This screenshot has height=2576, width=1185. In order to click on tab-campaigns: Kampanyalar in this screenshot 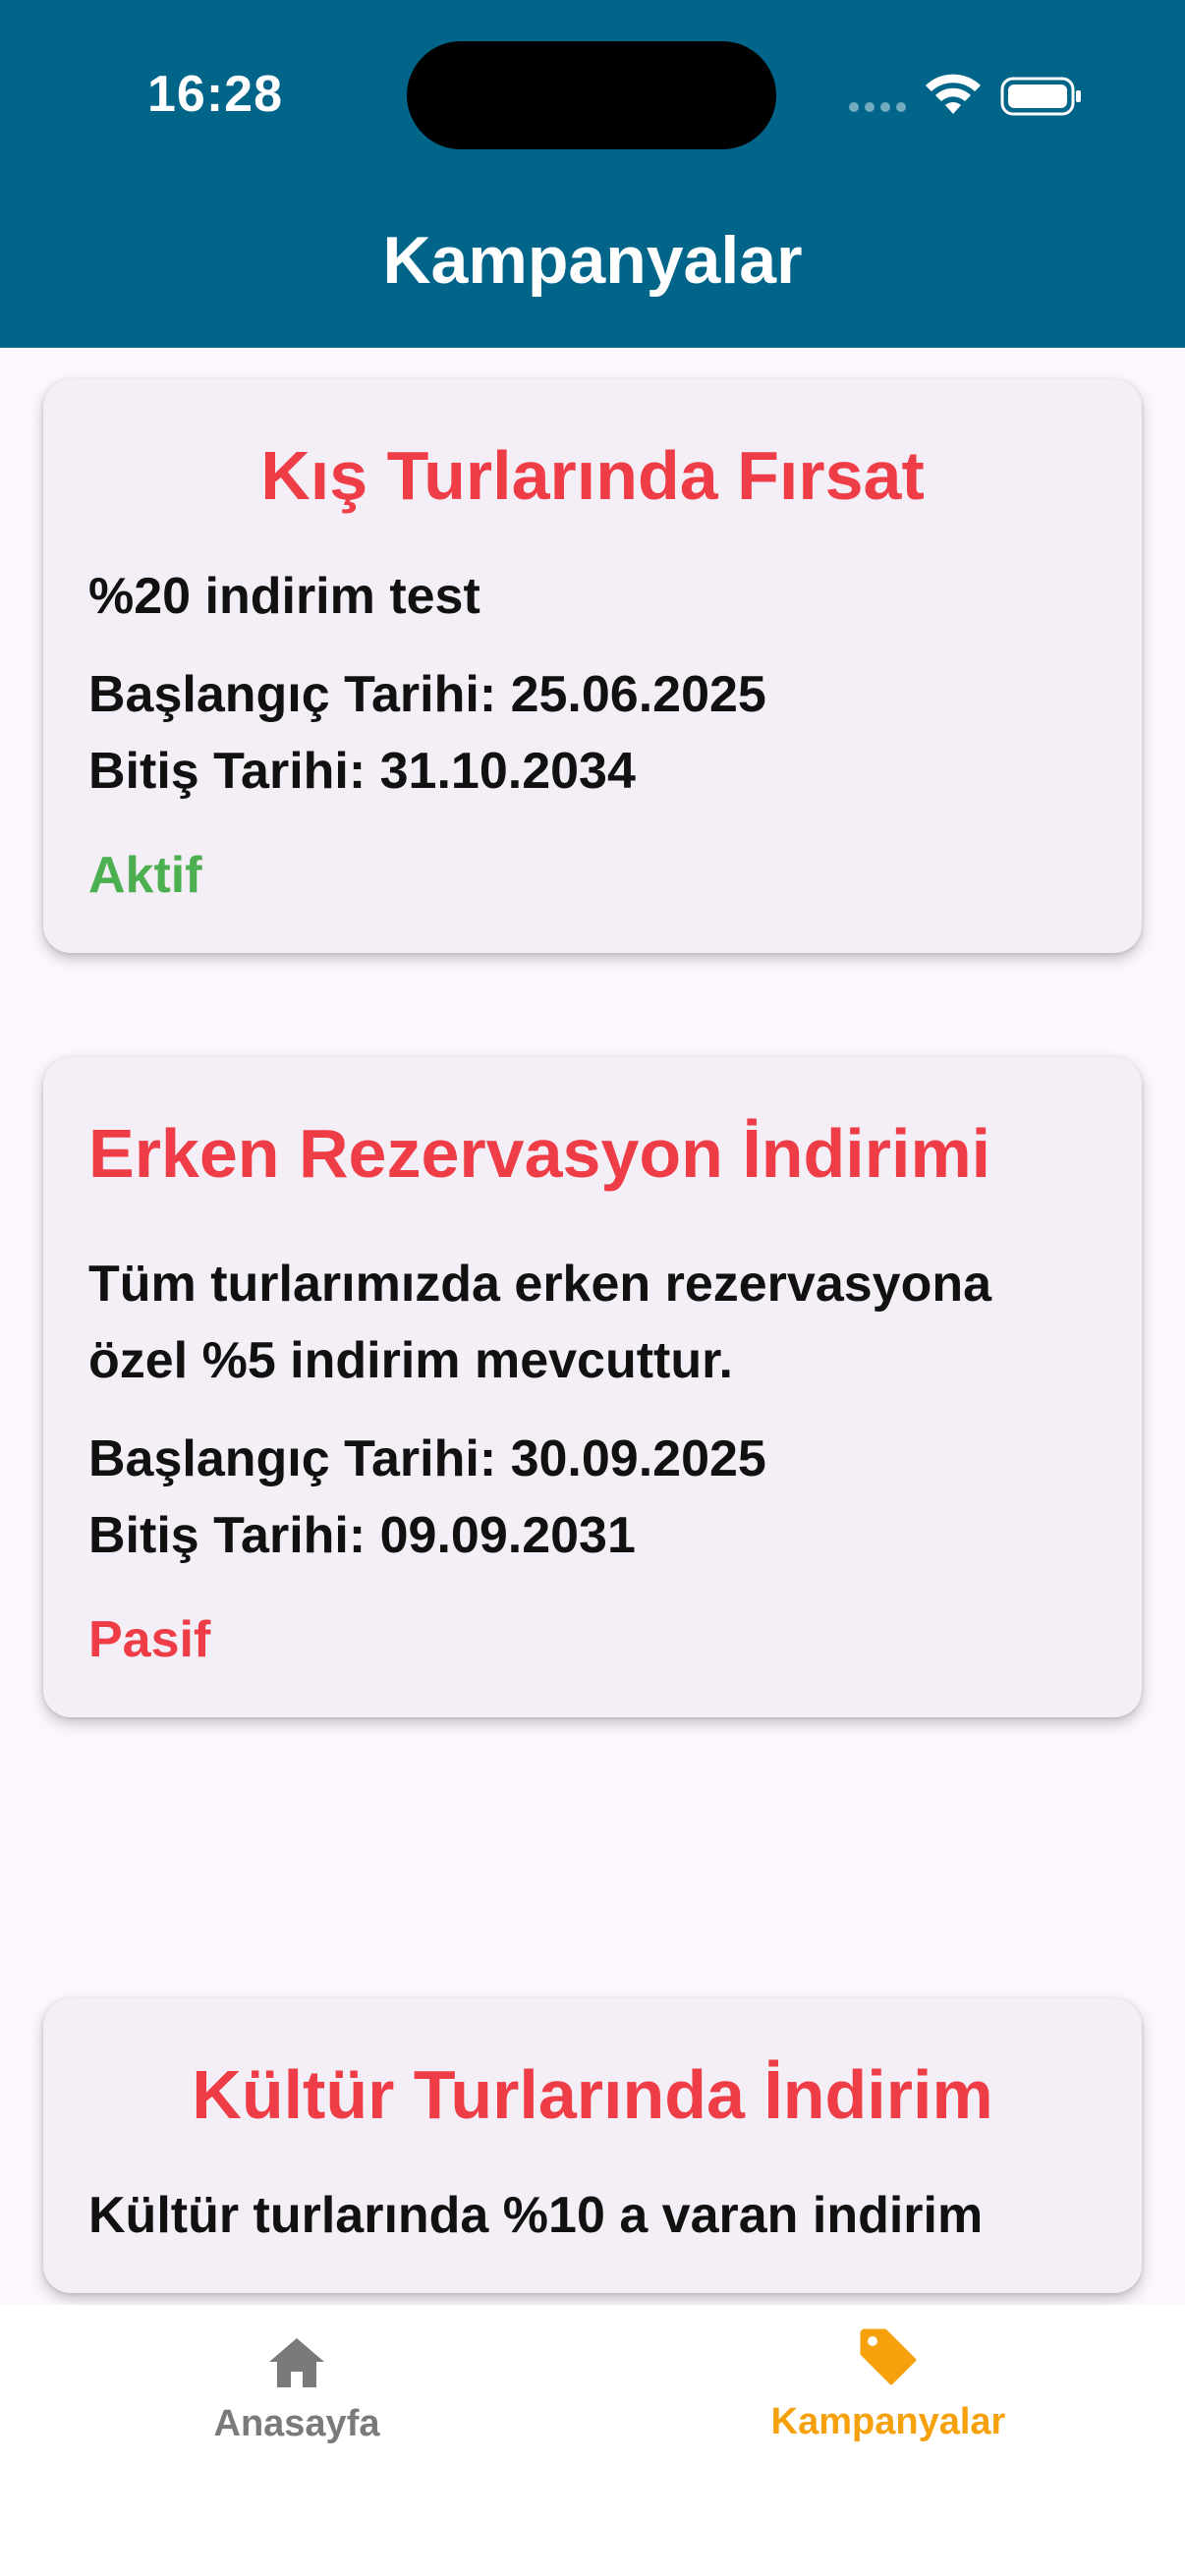, I will do `click(889, 2383)`.